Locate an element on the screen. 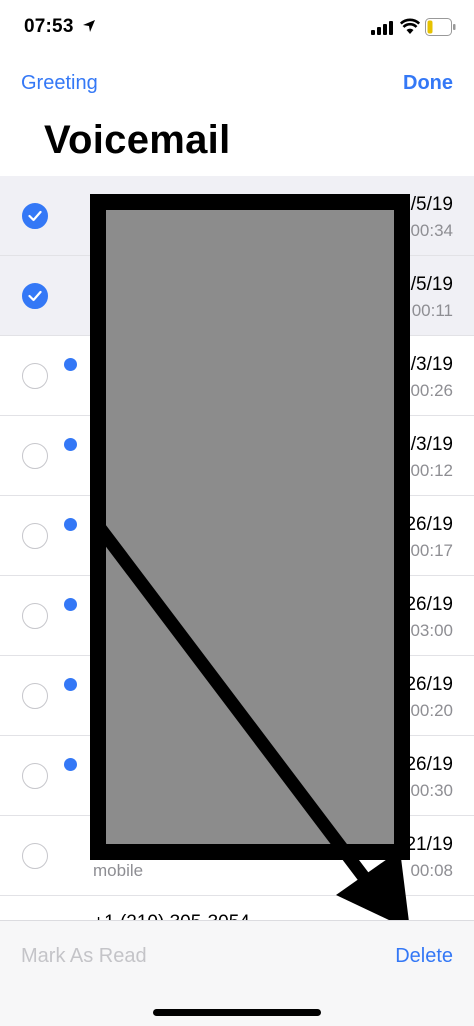 Image resolution: width=474 pixels, height=1026 pixels. wifi-icon is located at coordinates (410, 26).